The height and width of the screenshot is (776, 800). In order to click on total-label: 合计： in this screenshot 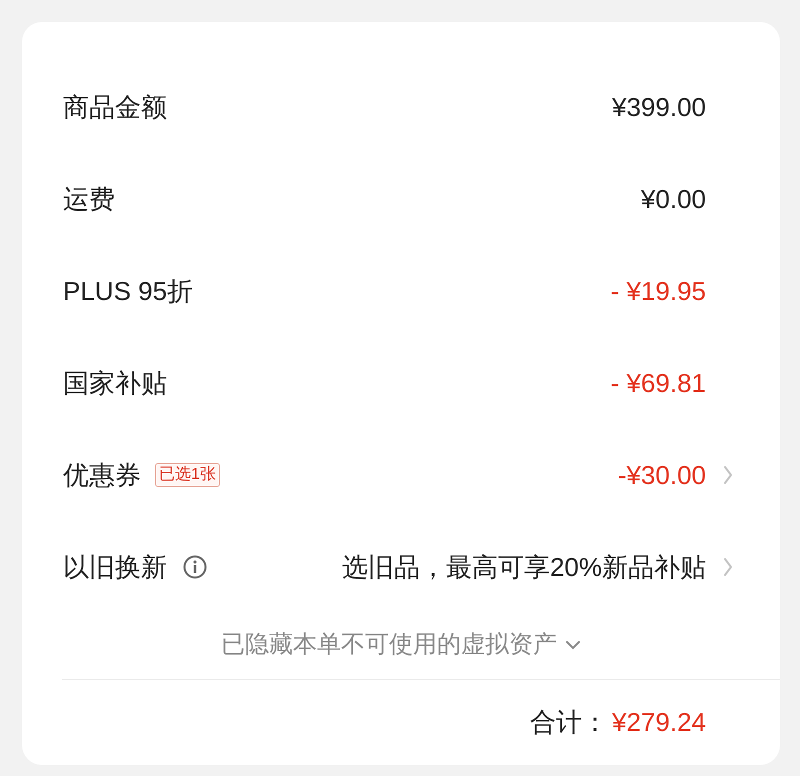, I will do `click(569, 722)`.